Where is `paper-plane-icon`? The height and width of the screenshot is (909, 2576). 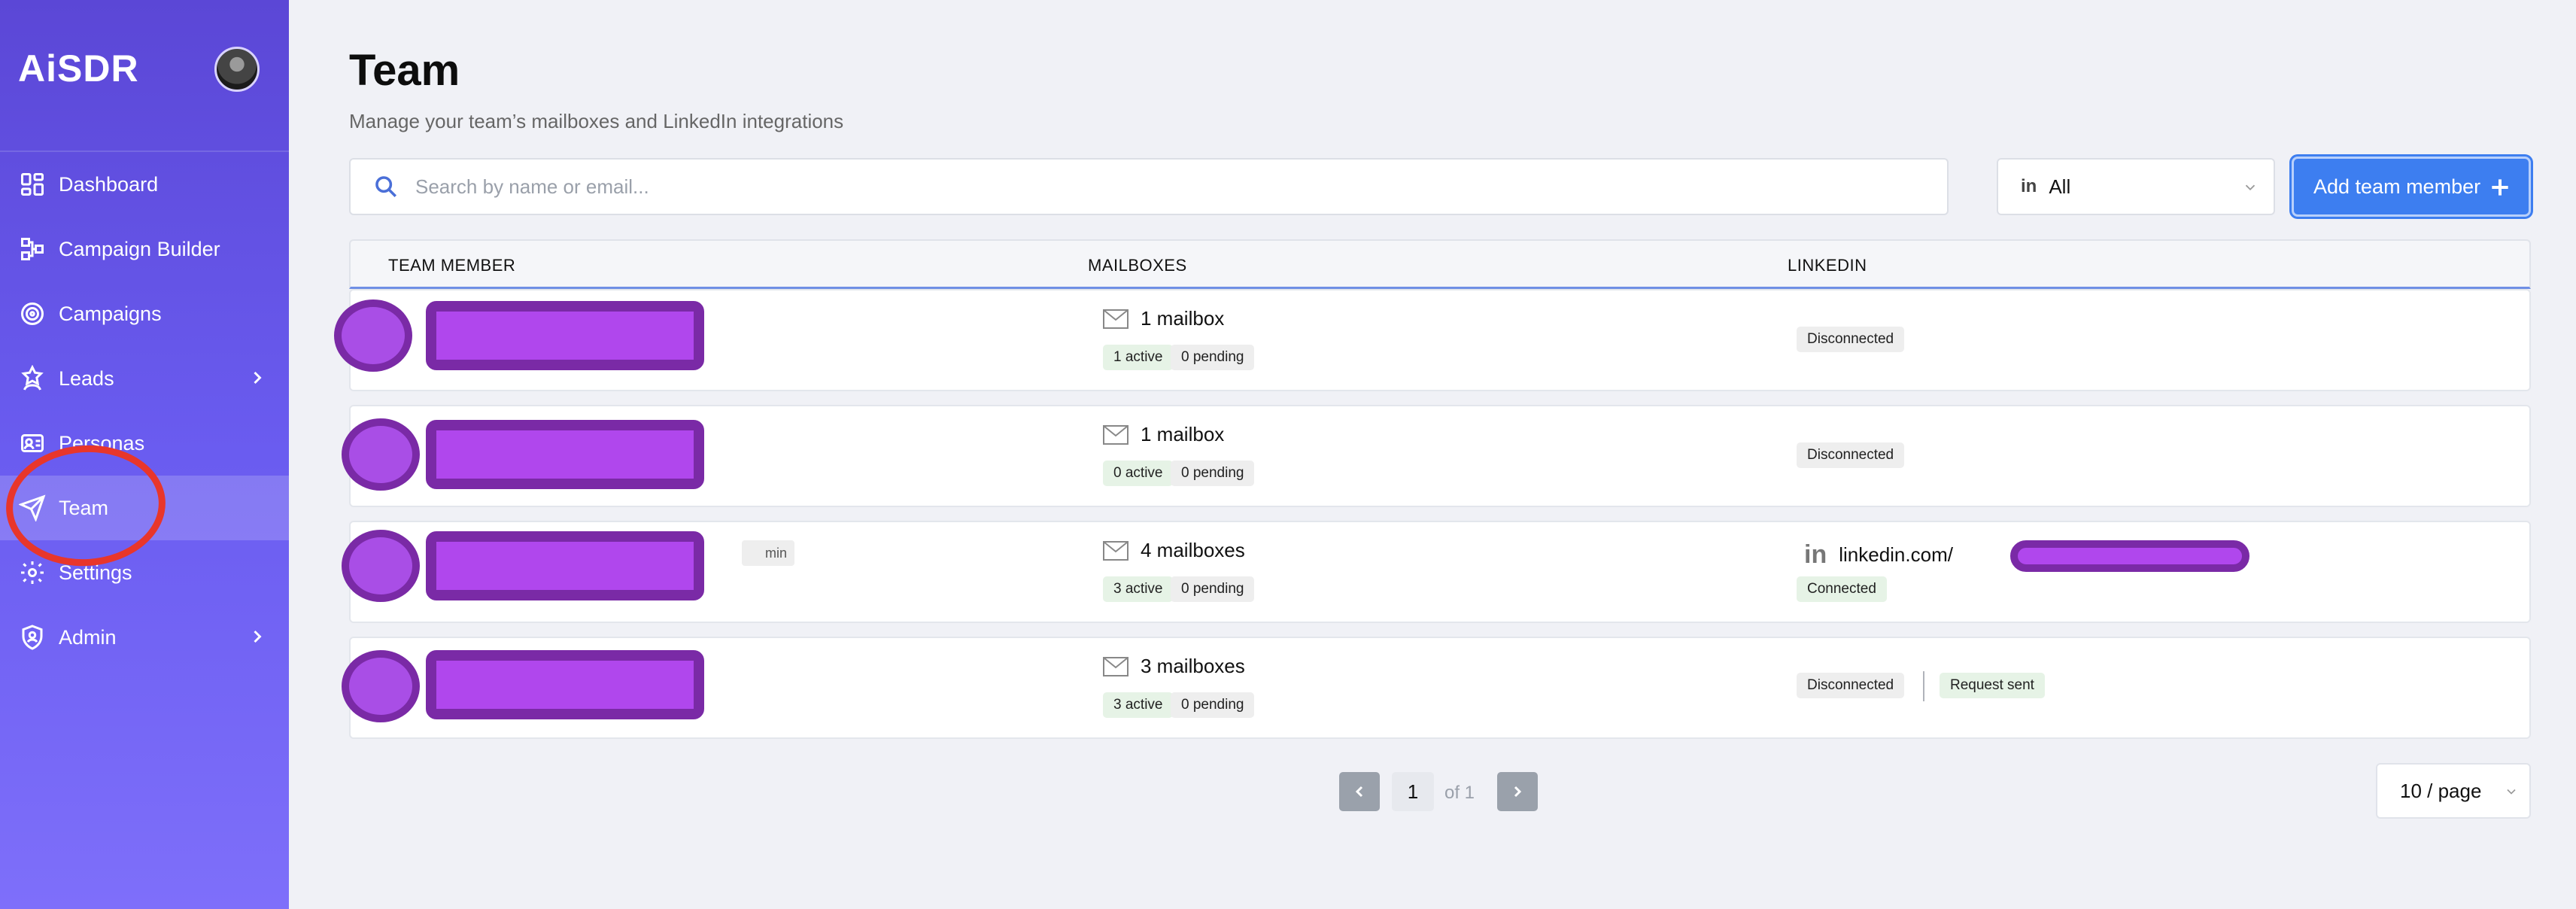
paper-plane-icon is located at coordinates (33, 508).